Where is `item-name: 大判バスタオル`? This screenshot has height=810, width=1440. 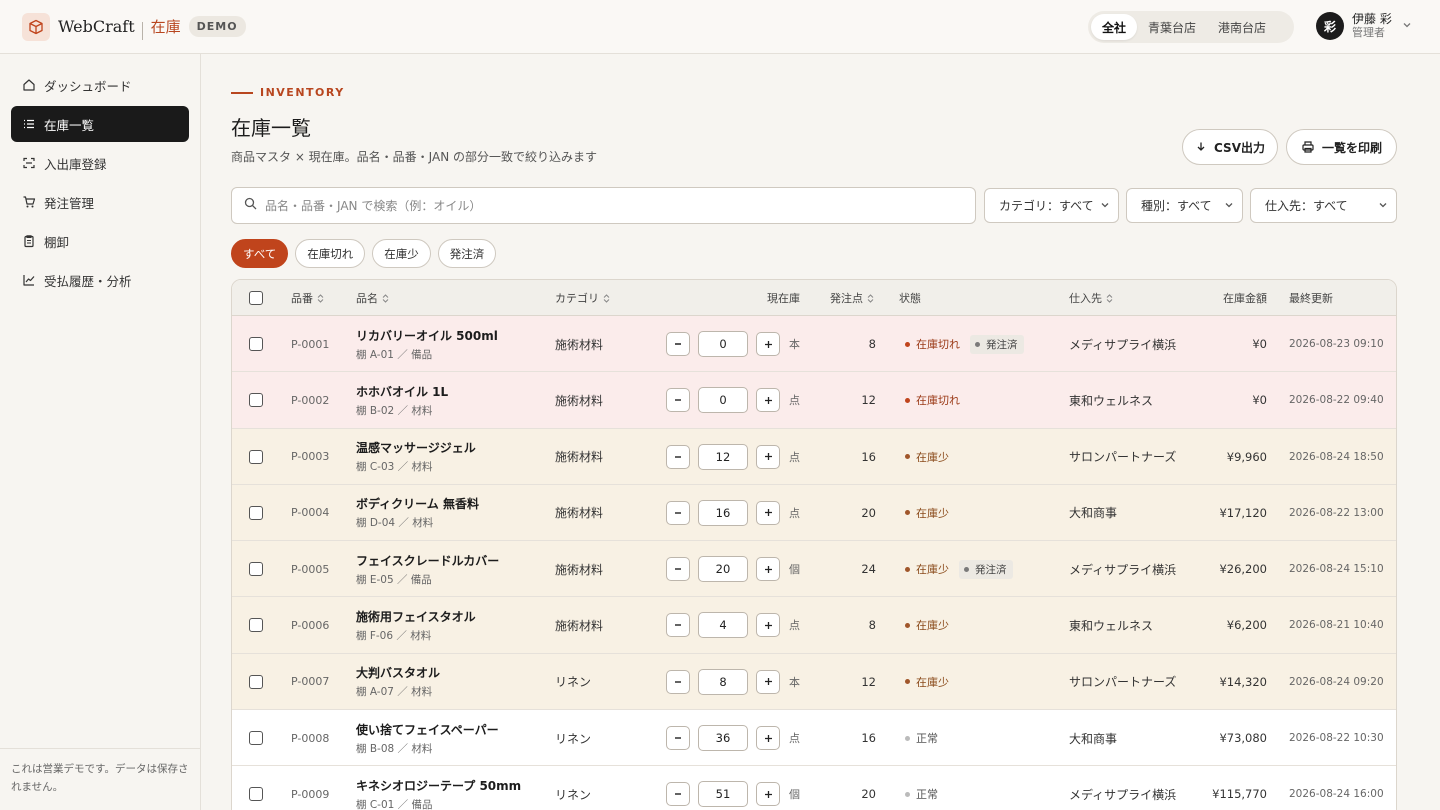
item-name: 大判バスタオル is located at coordinates (398, 672).